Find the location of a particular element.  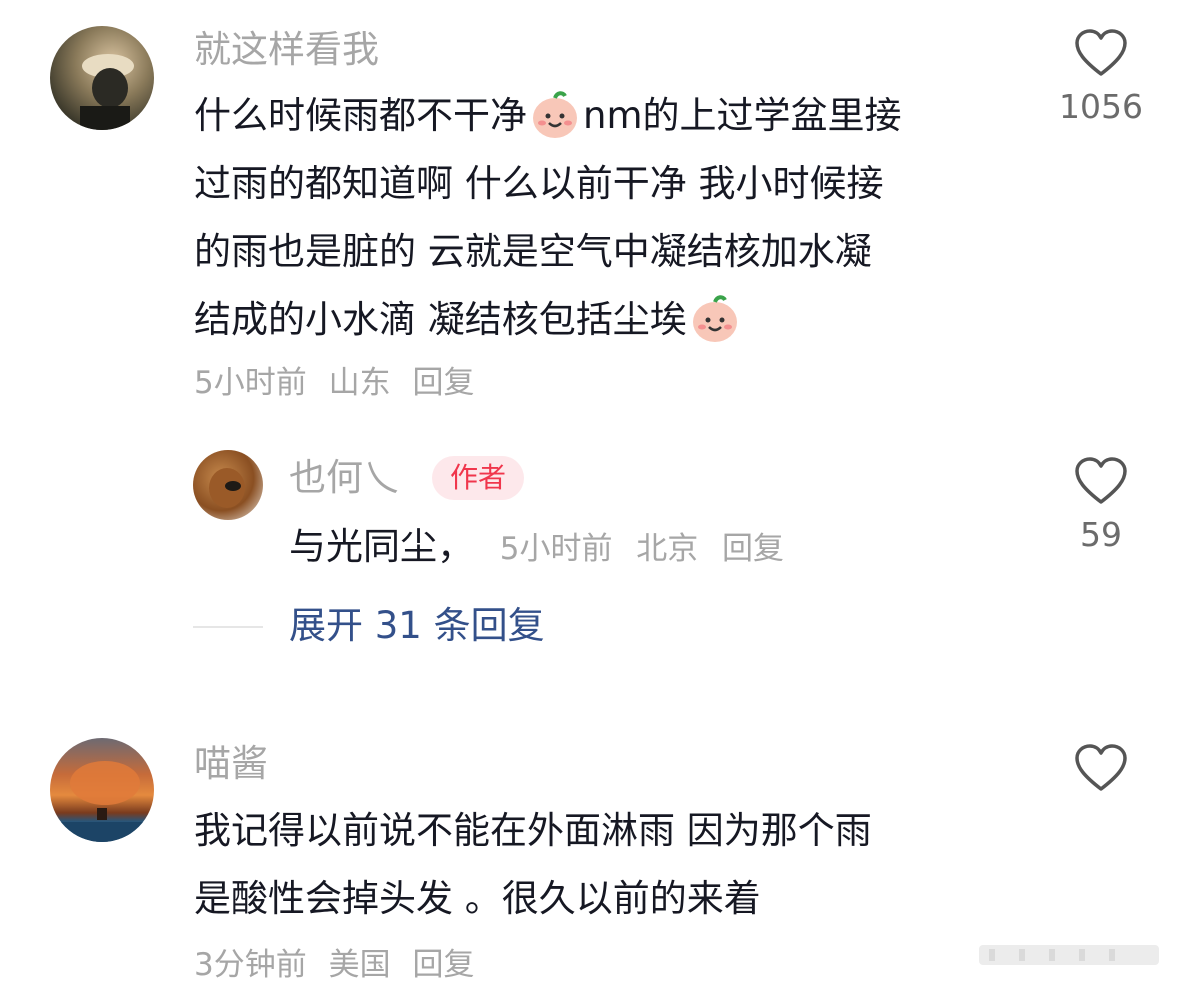

avatar-sunset-ship is located at coordinates (102, 801).